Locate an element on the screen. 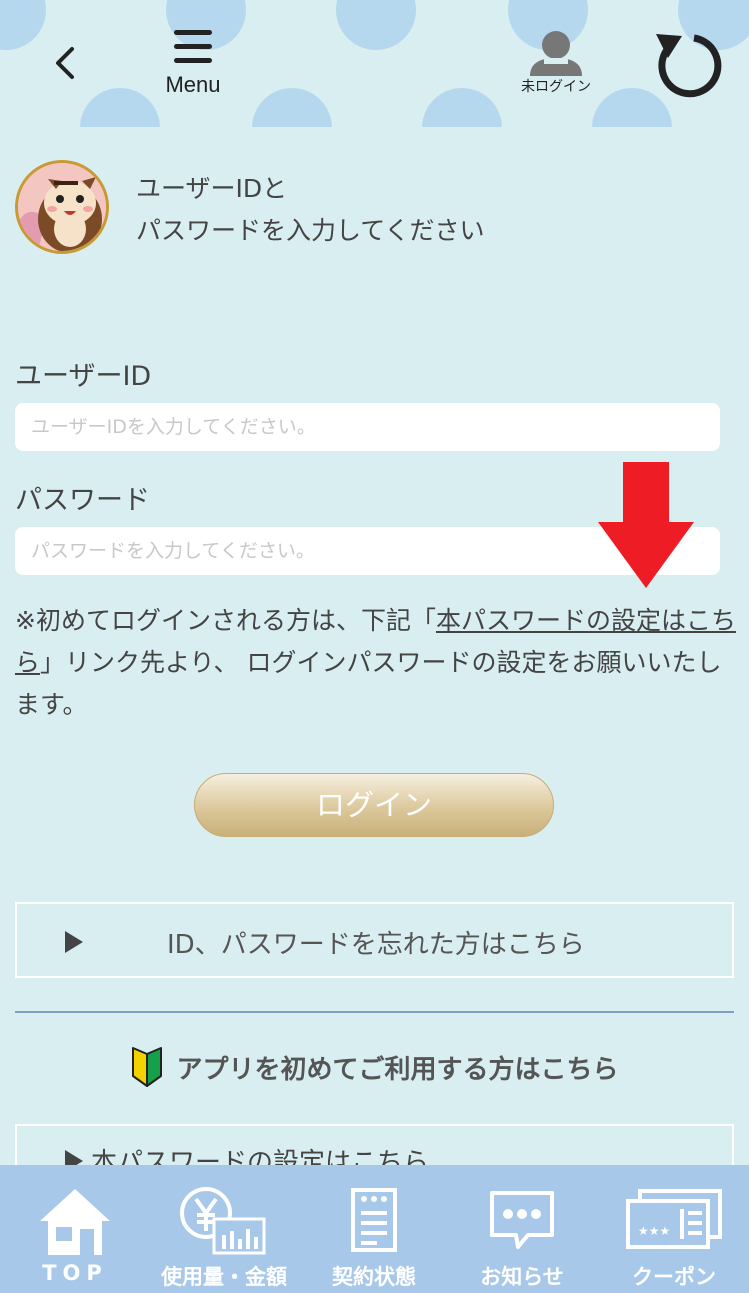 The width and height of the screenshot is (749, 1293). refresh-icon is located at coordinates (689, 66).